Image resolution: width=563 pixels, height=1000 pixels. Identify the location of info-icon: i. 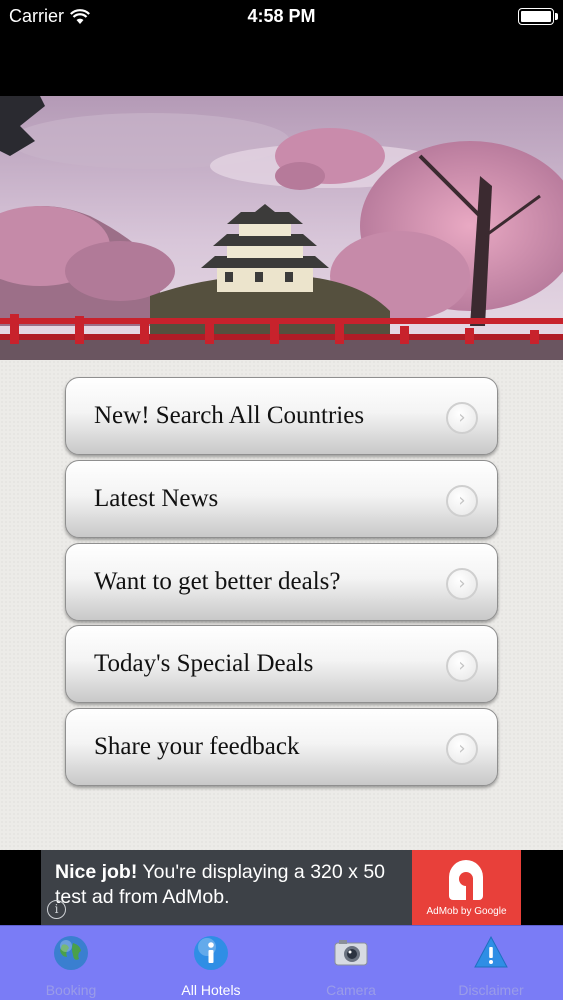
(56, 909).